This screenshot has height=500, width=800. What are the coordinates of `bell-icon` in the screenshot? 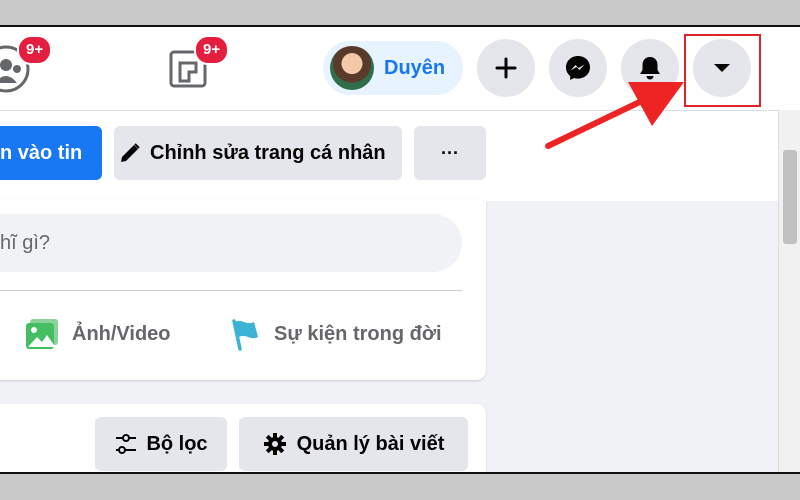 It's located at (650, 68).